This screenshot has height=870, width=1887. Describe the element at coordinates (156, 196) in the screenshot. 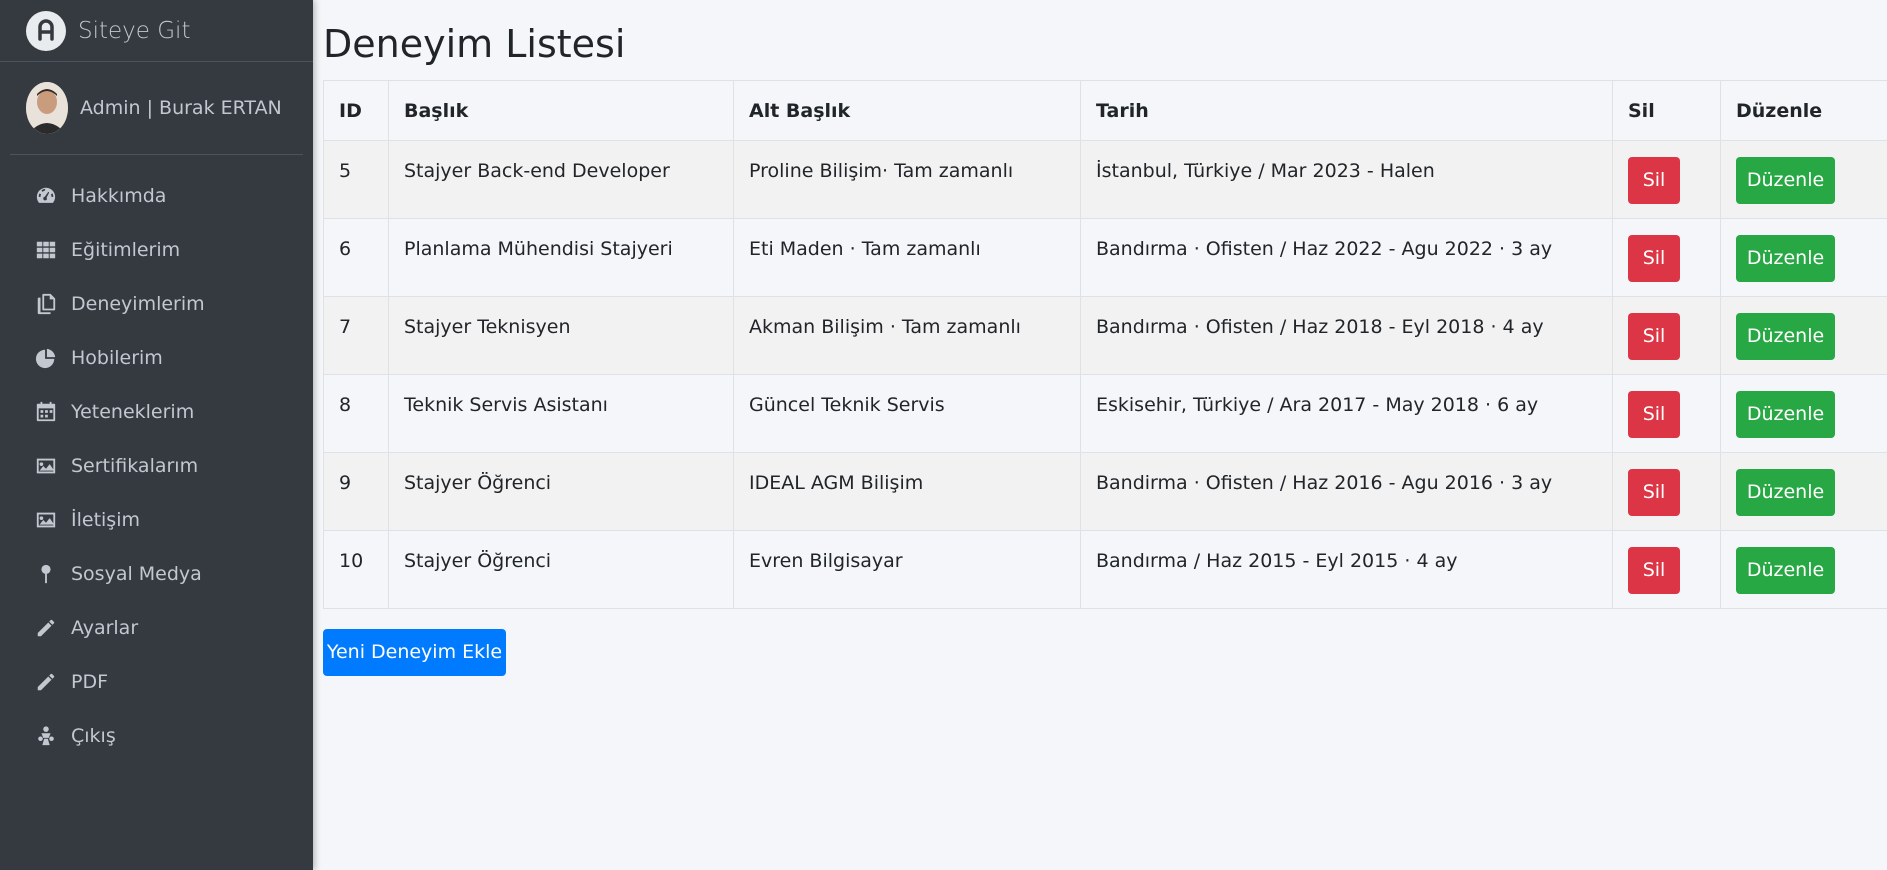

I see `sidebar-item-hakkimda: Hakkımda` at that location.